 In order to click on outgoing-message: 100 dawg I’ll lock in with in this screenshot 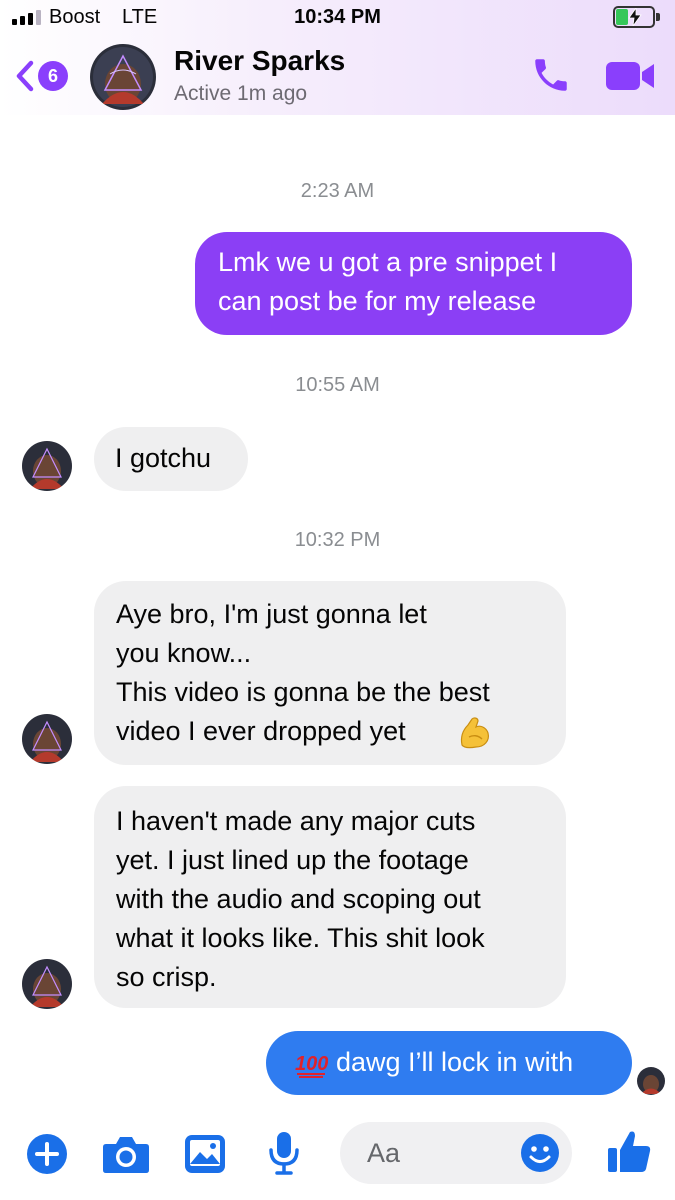, I will do `click(449, 1063)`.